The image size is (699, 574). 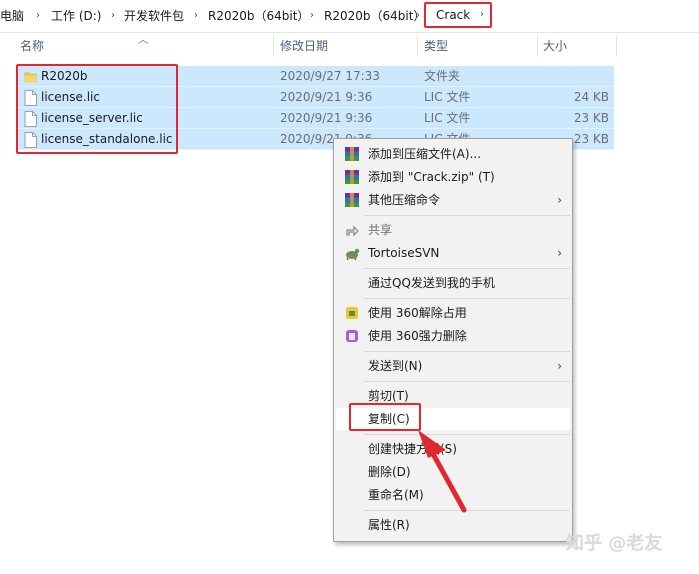 I want to click on annotation-arrow, so click(x=442, y=471).